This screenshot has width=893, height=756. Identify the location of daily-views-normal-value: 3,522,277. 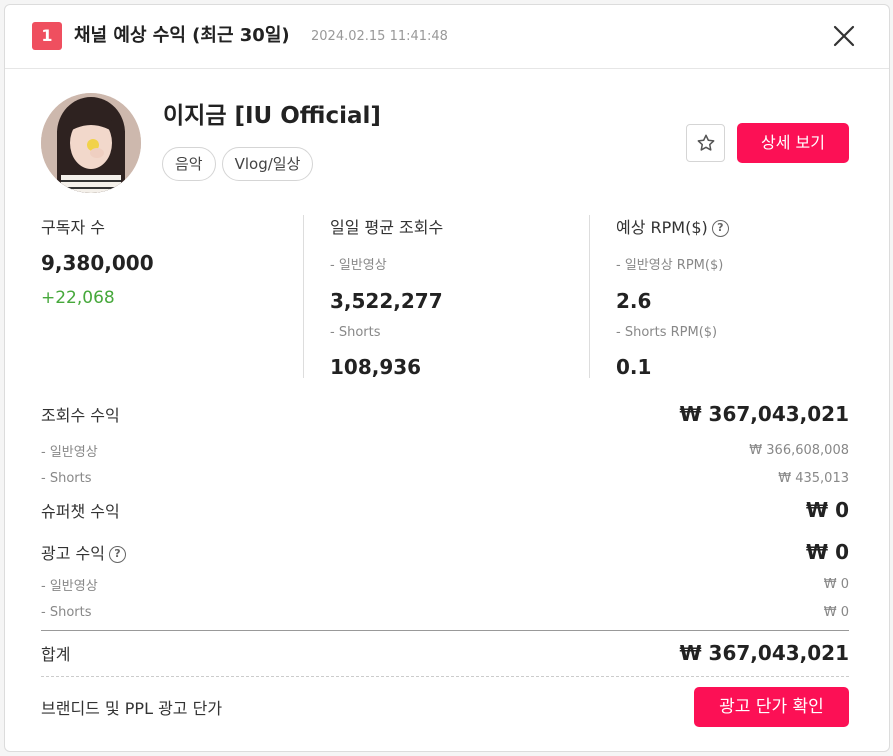
(386, 301).